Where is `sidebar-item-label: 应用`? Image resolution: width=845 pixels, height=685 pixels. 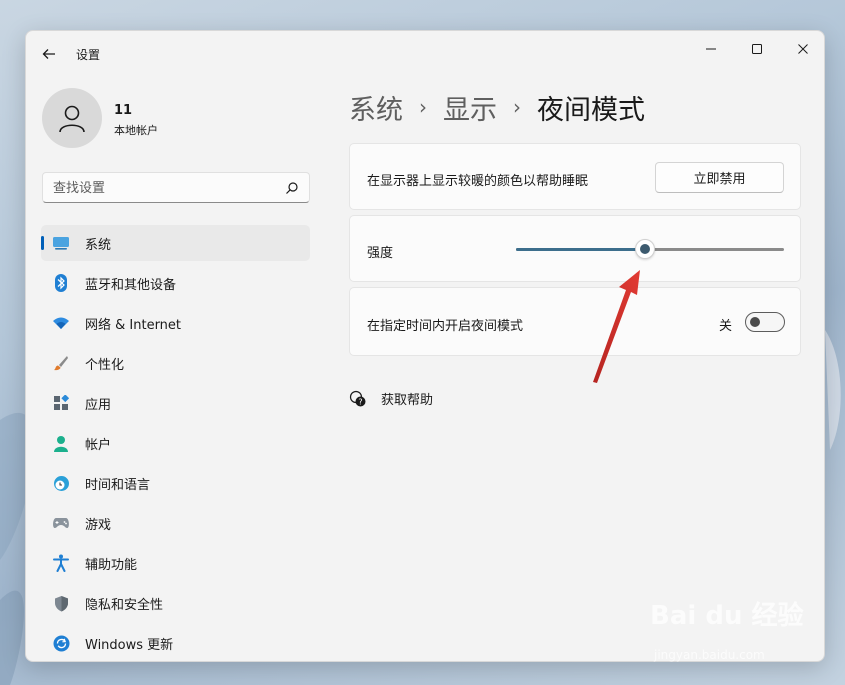 sidebar-item-label: 应用 is located at coordinates (98, 405).